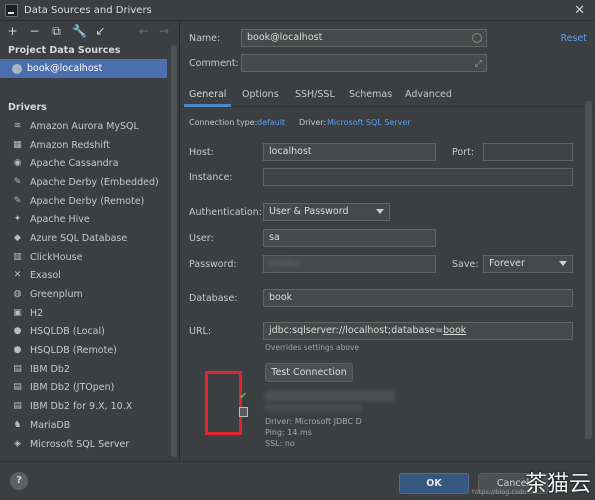 This screenshot has height=500, width=595. Describe the element at coordinates (89, 145) in the screenshot. I see `driver-item: ▦ Amazon Redshift` at that location.